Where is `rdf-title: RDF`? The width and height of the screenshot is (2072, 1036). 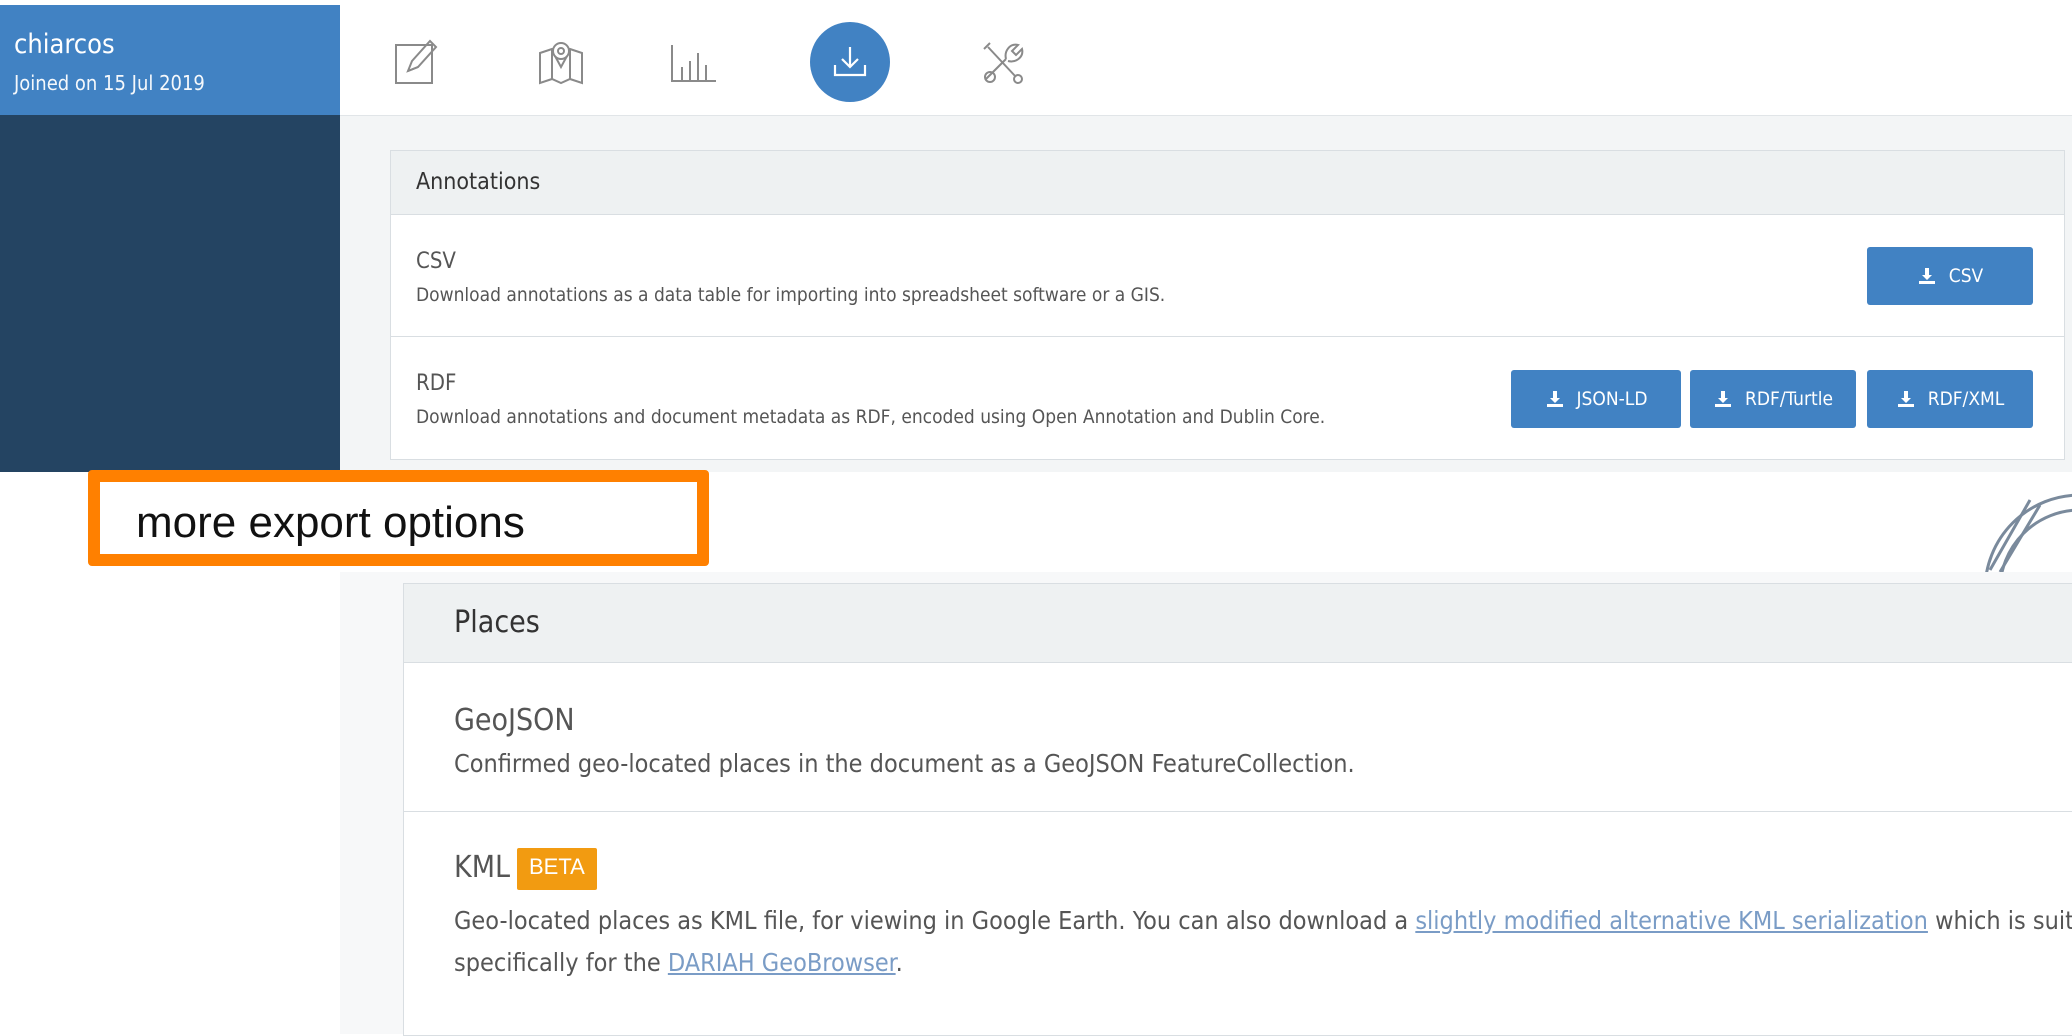 rdf-title: RDF is located at coordinates (436, 383).